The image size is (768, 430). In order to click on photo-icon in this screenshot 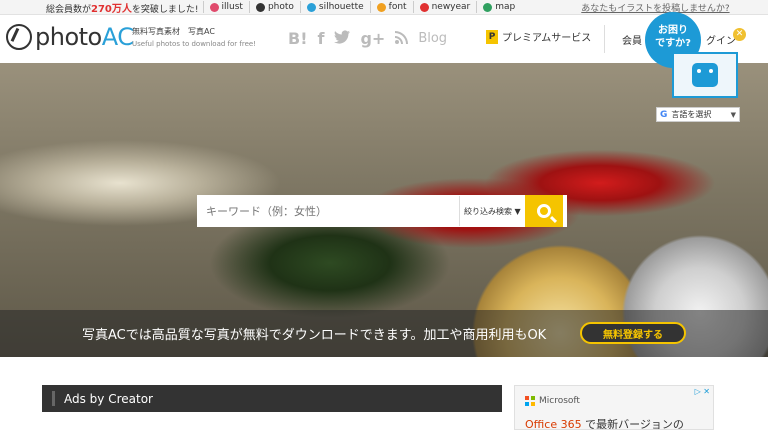, I will do `click(260, 7)`.